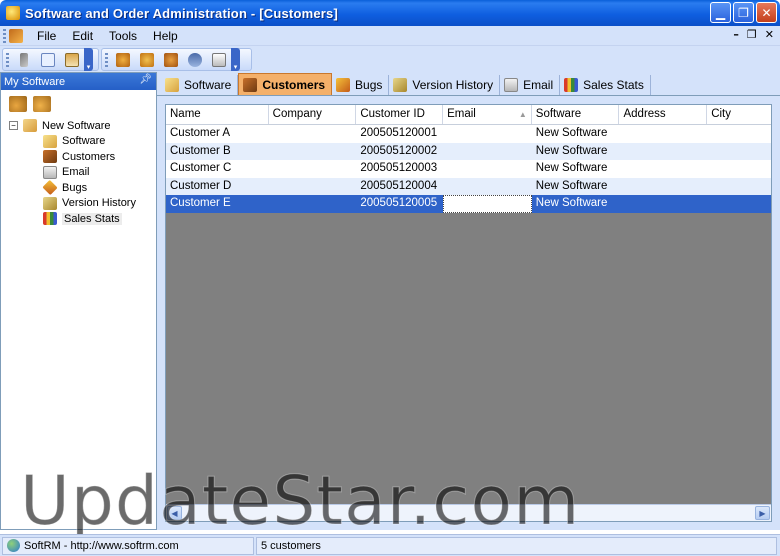  Describe the element at coordinates (24, 60) in the screenshot. I see `cut-icon` at that location.